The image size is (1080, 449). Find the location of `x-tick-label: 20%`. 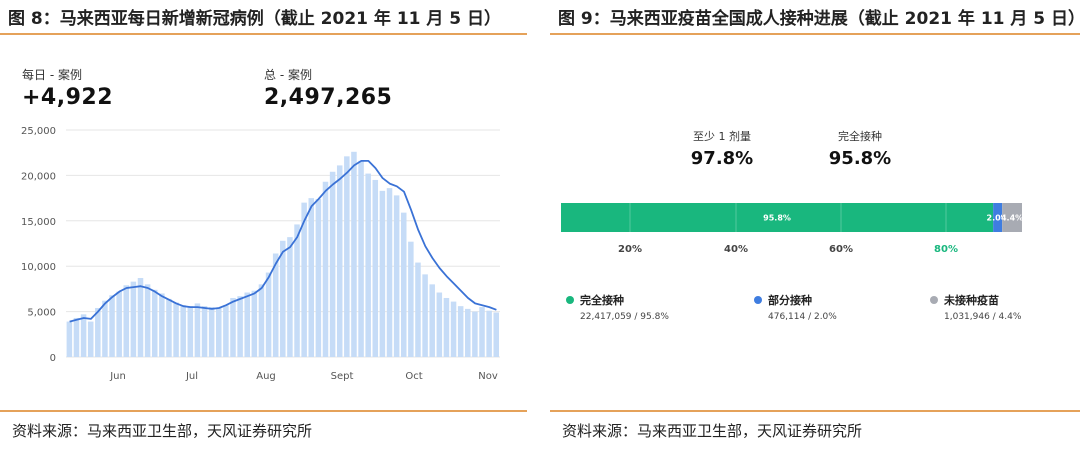

x-tick-label: 20% is located at coordinates (630, 249).